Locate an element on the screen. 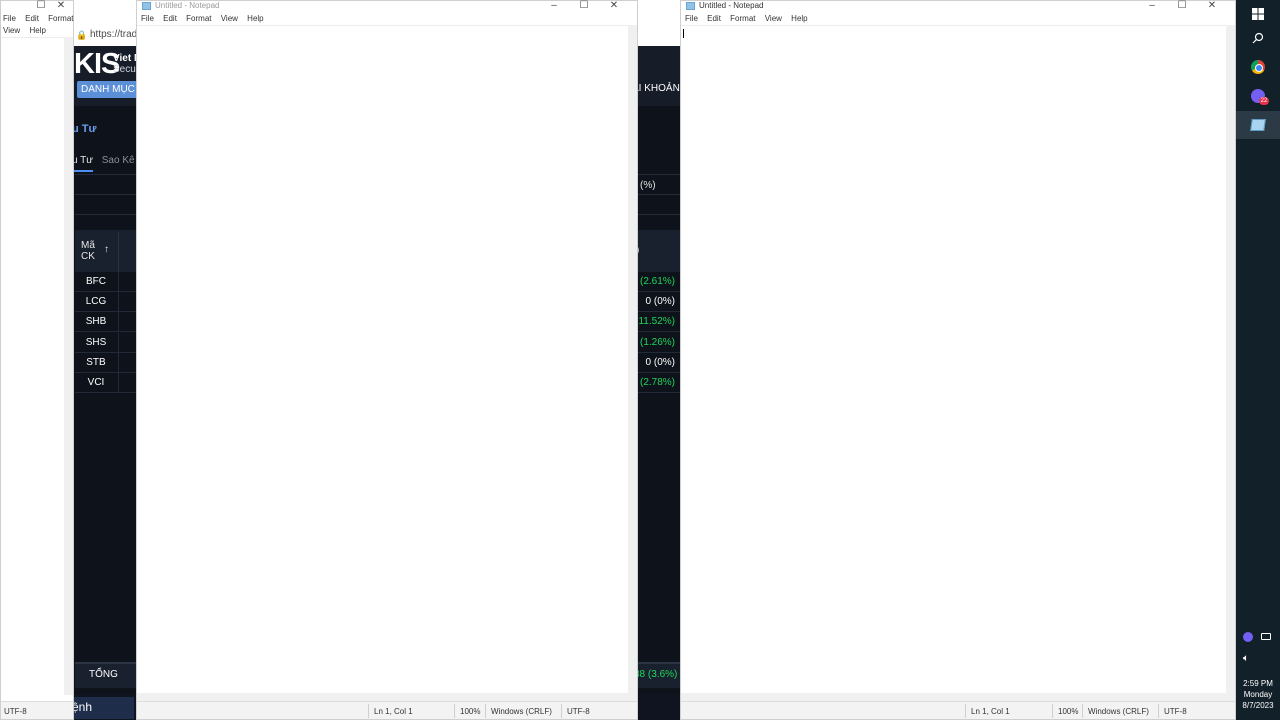 This screenshot has width=1280, height=720. menu-bar-row2: View Help is located at coordinates (28, 30).